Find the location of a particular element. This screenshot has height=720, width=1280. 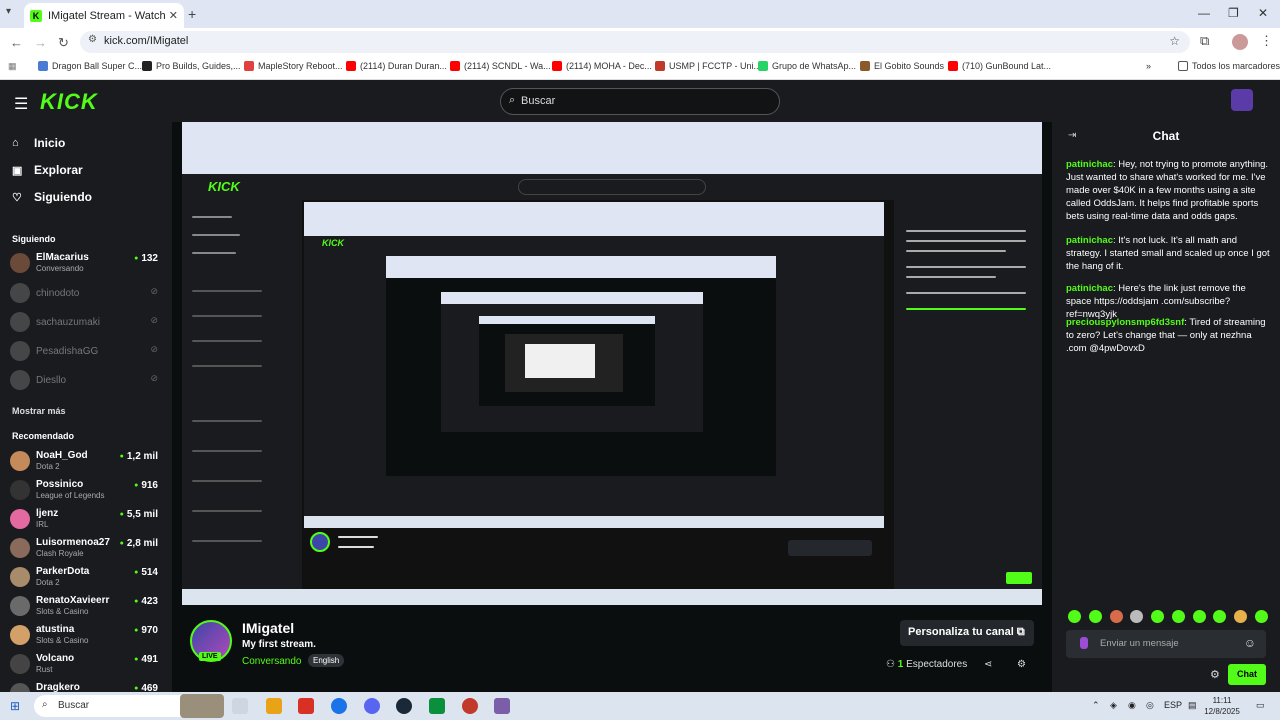

chat-settings-icon: ⚙ is located at coordinates (1215, 674).